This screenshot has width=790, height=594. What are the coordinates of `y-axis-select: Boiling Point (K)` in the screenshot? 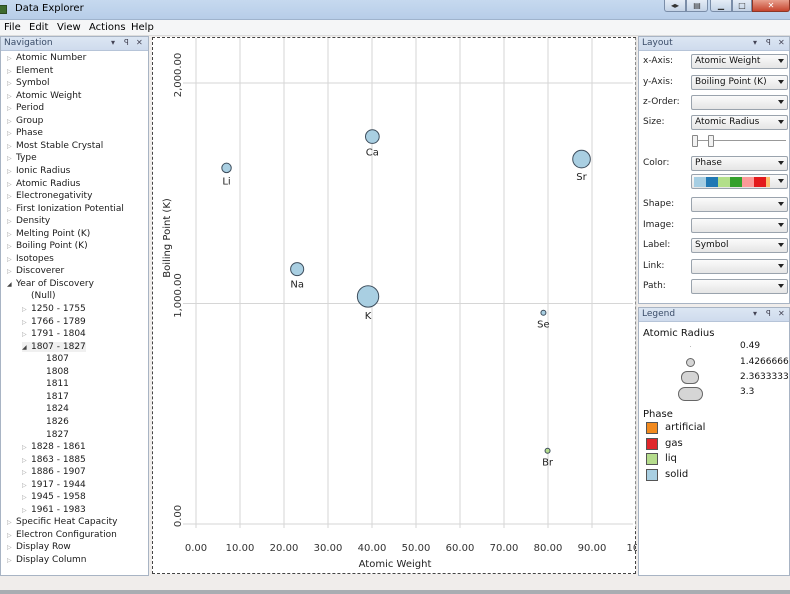 It's located at (739, 82).